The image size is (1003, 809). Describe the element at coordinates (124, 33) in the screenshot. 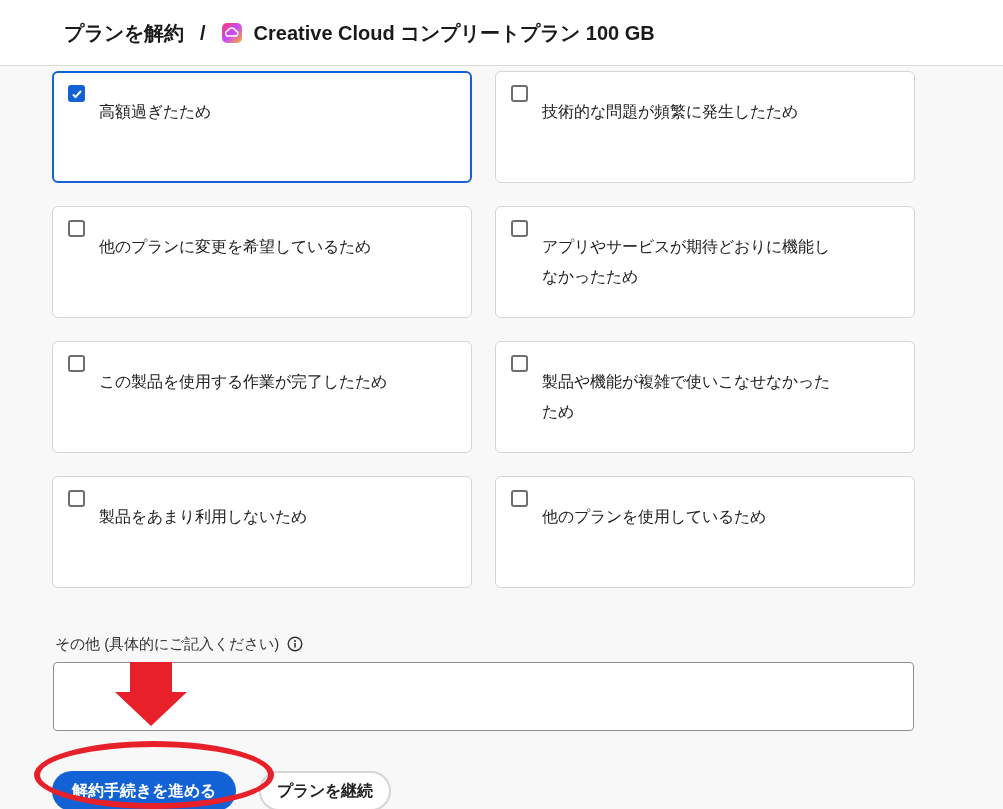

I see `page-title: プランを解約` at that location.